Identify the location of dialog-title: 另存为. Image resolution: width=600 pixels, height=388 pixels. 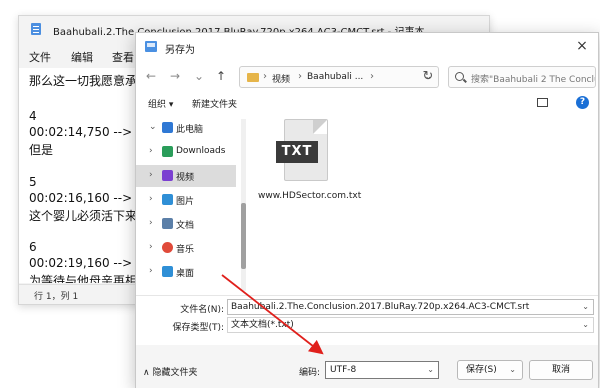
(180, 50).